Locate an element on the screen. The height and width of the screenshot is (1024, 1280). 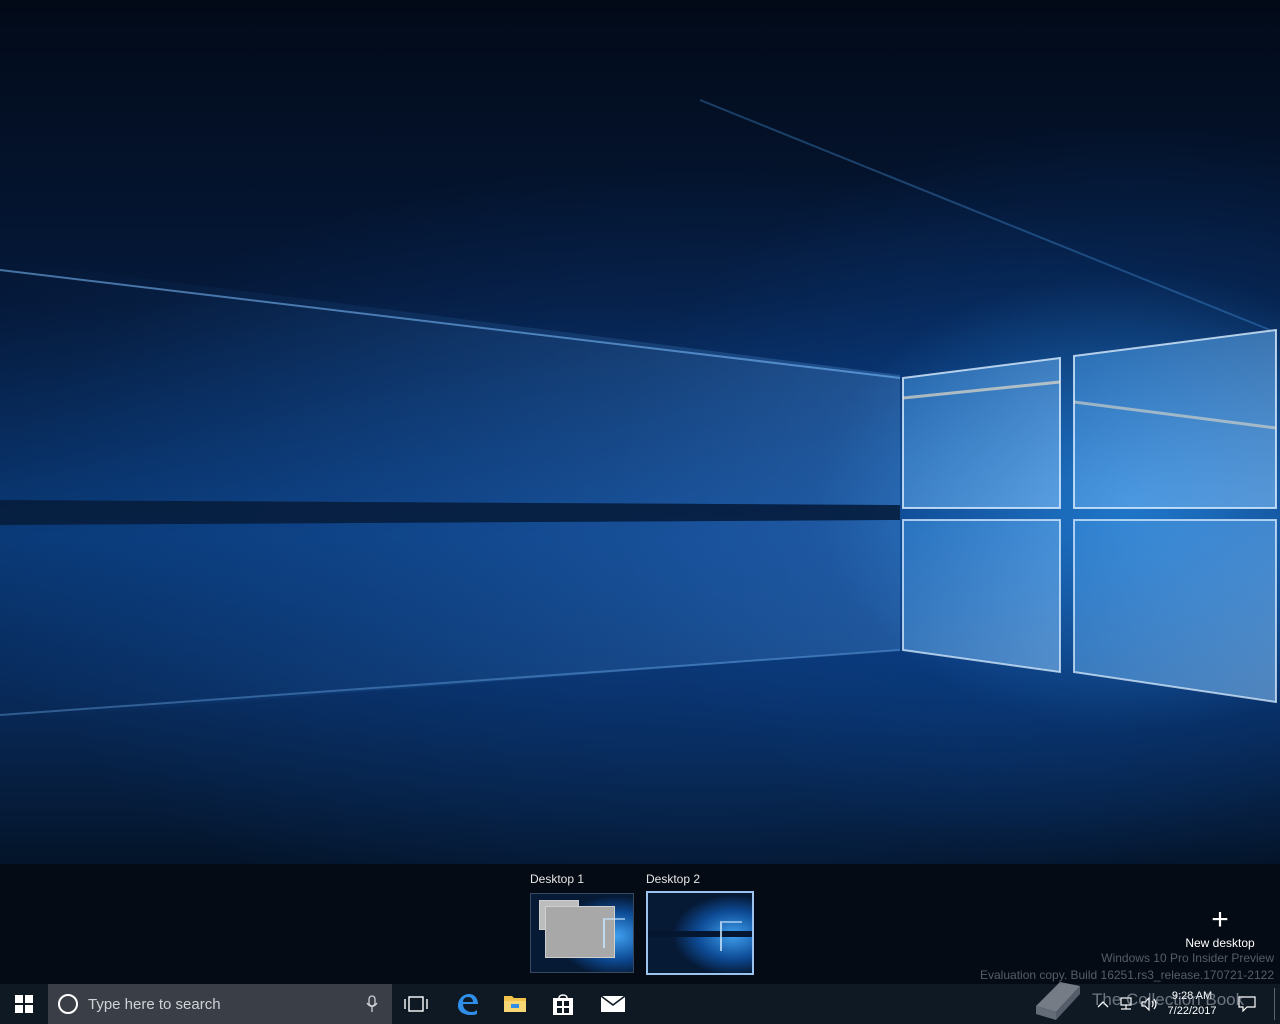
book-logo-icon is located at coordinates (1058, 1001).